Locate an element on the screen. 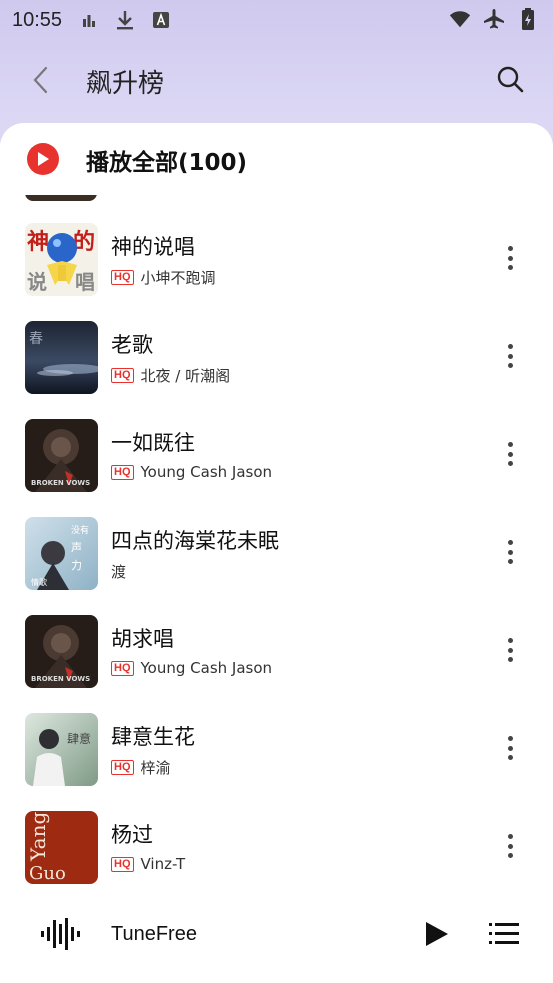 The height and width of the screenshot is (983, 553). song-artist: 梓渝 is located at coordinates (155, 768).